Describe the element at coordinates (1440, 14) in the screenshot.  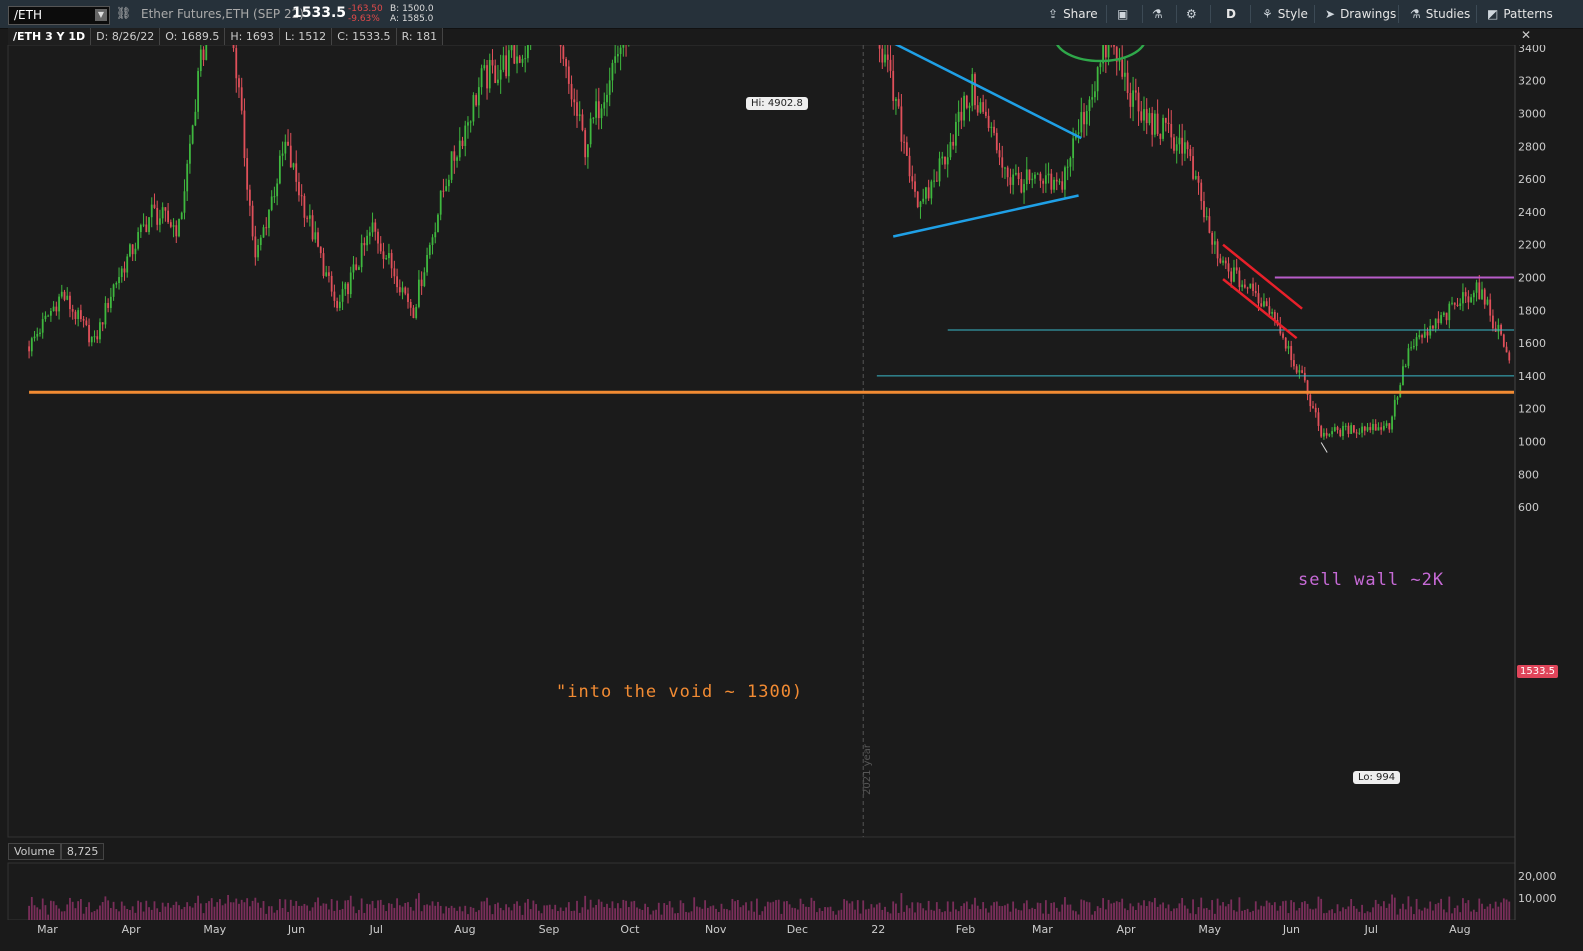
I see `studies-button: ⚗ Studies` at that location.